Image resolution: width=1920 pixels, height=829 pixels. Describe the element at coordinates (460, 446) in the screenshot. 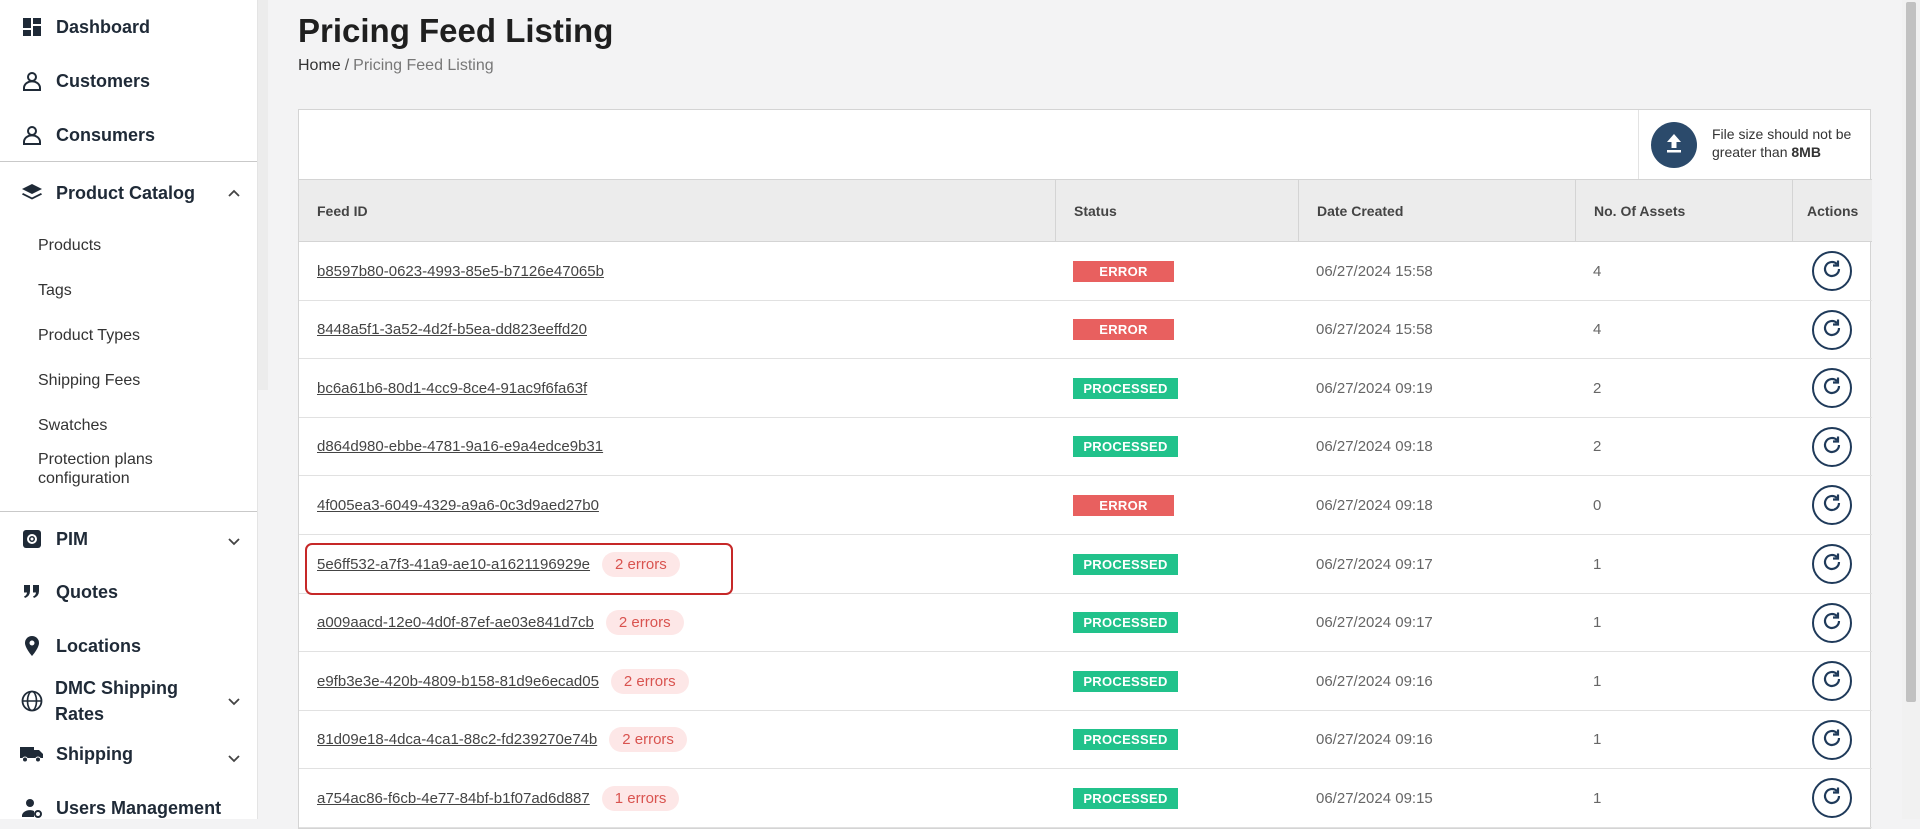

I see `feed-id-link: d864d980-ebbe-4781-9a16-e9a4edce9b31` at that location.